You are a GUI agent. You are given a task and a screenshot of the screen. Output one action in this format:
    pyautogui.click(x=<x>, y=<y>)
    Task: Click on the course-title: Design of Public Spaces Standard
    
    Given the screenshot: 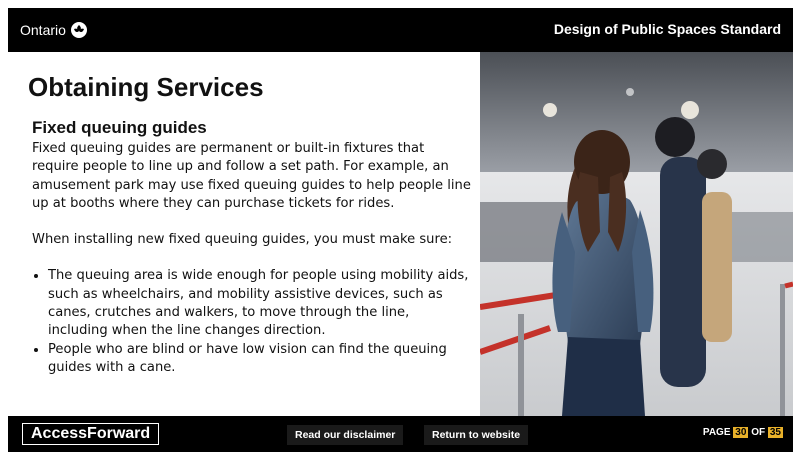 What is the action you would take?
    pyautogui.click(x=667, y=29)
    